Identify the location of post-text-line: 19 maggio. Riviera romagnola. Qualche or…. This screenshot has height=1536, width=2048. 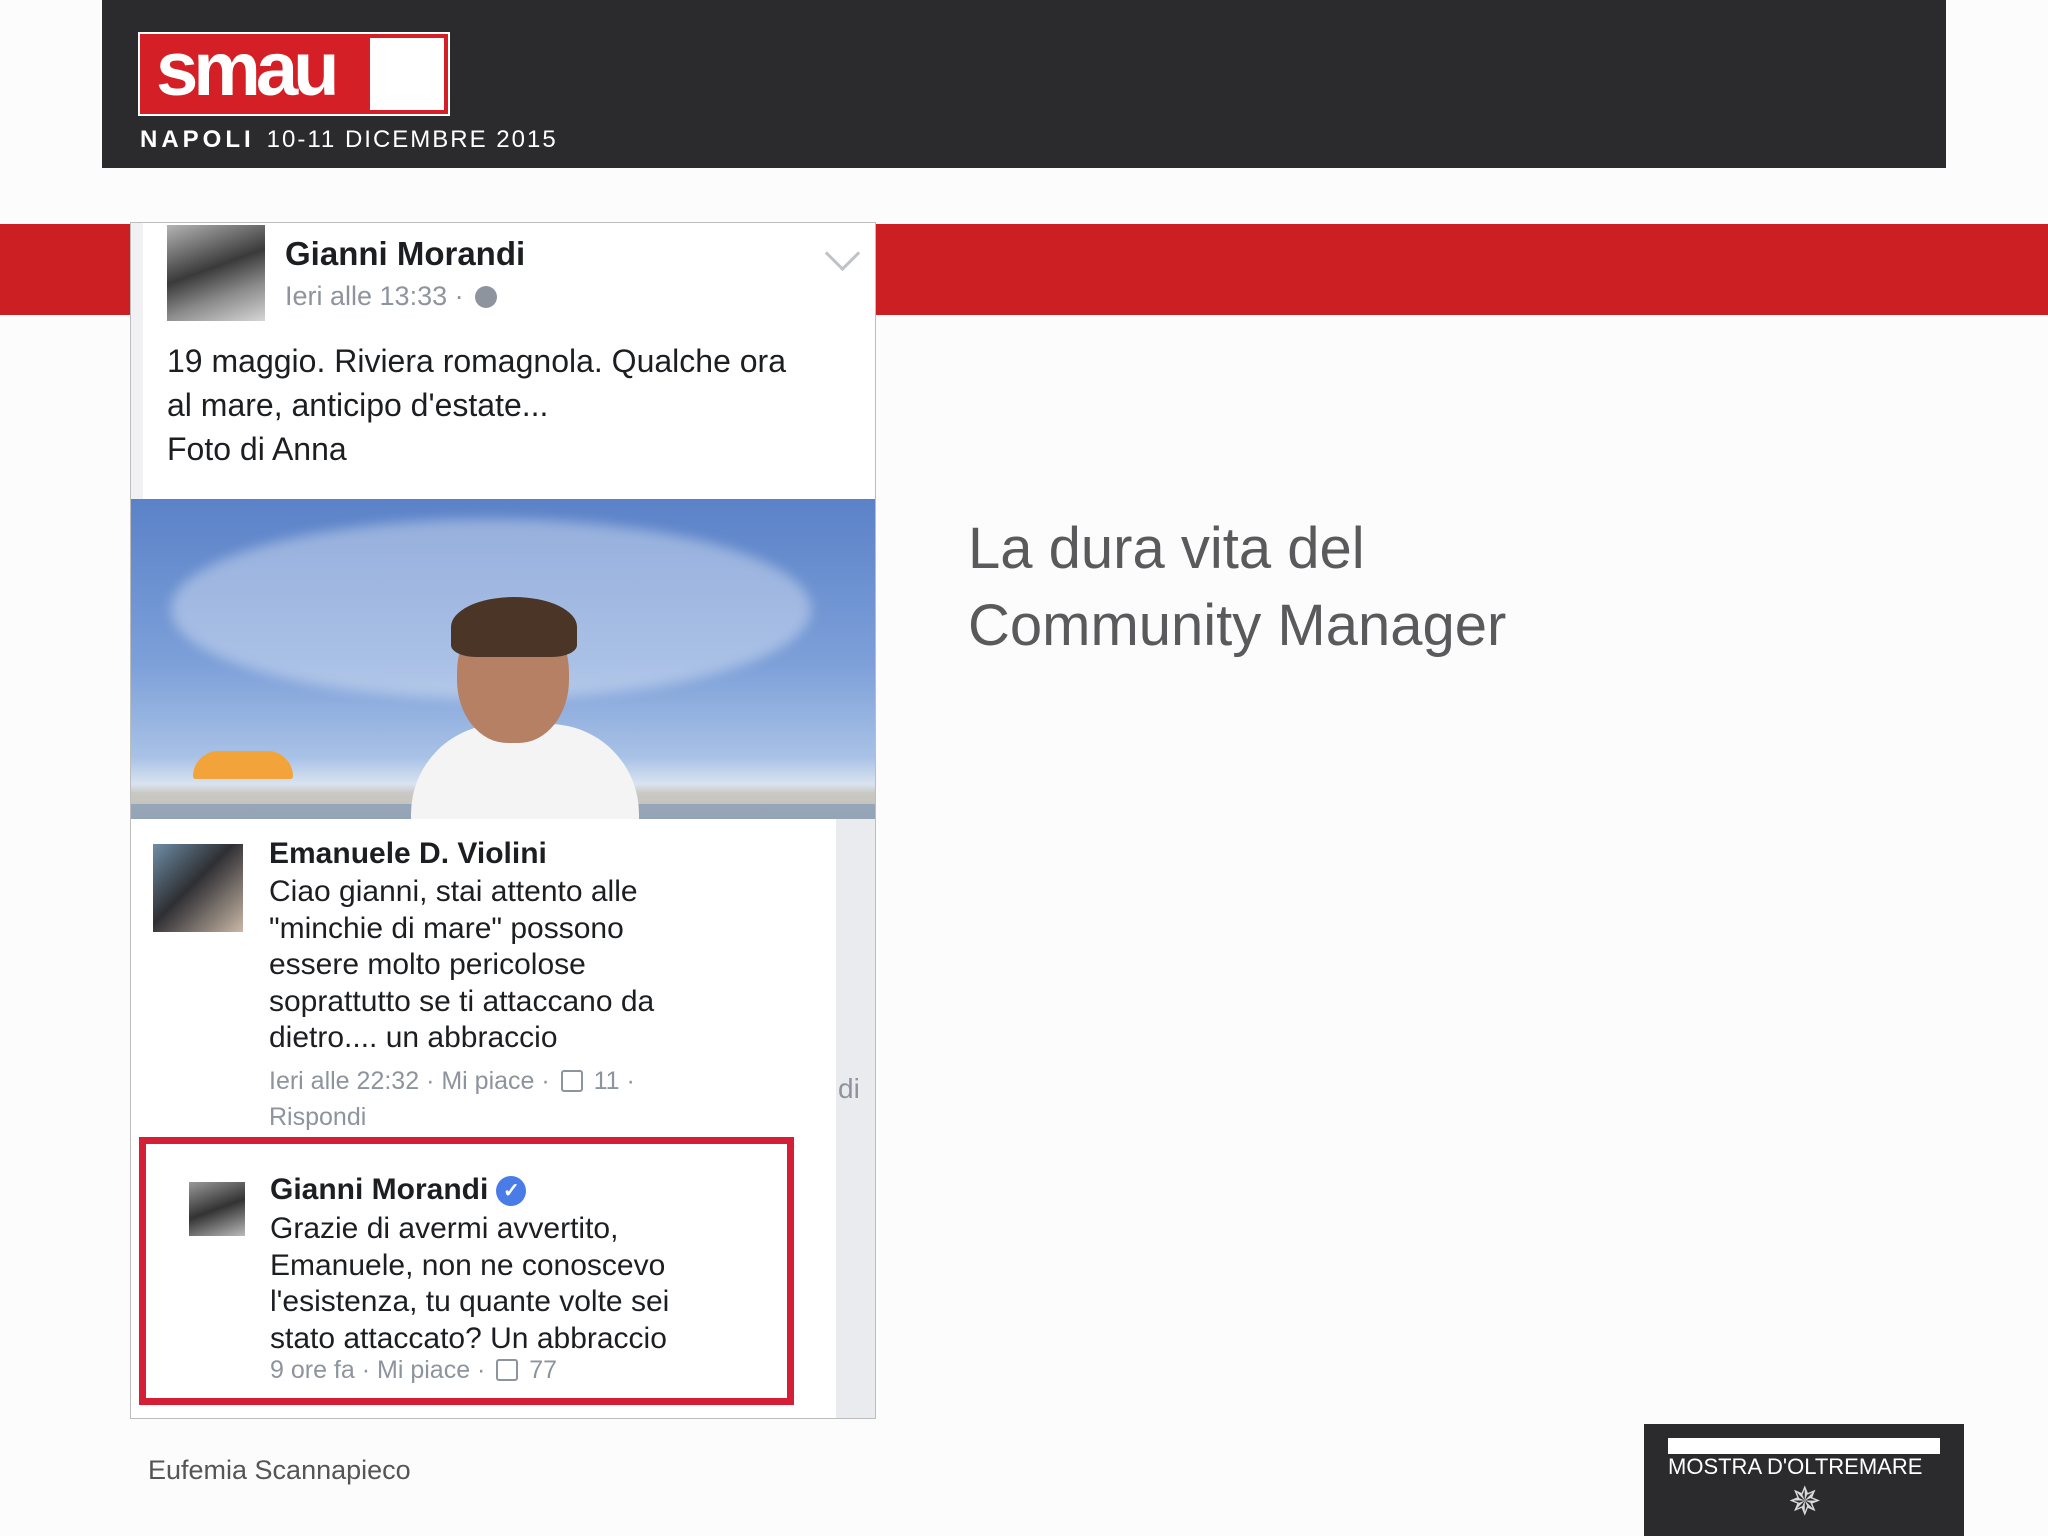
(476, 361).